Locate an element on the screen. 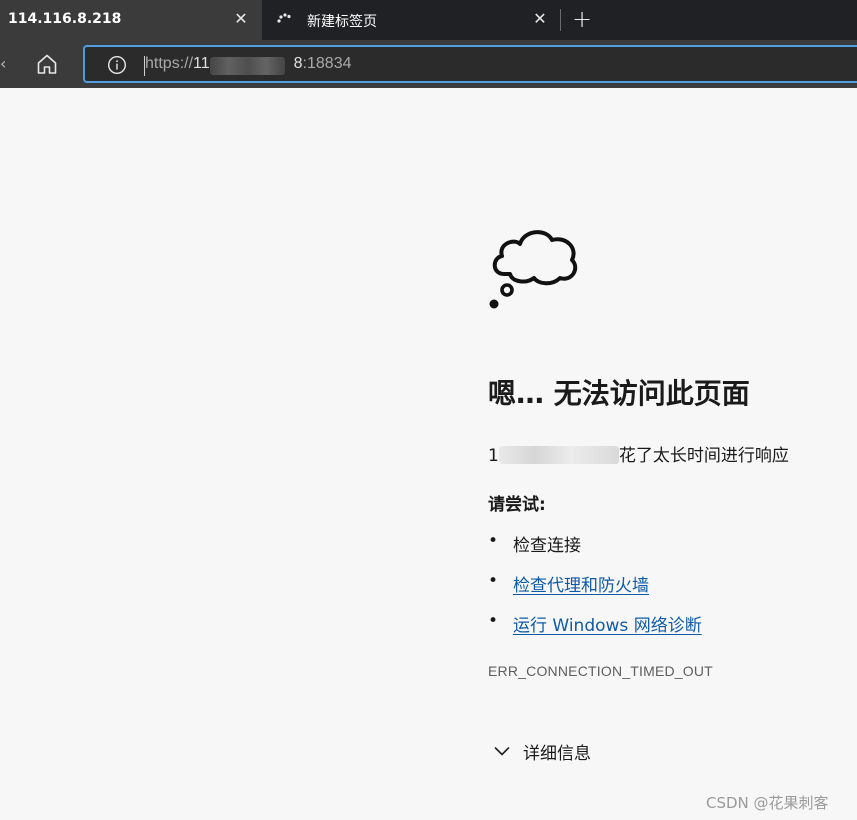  suggestion-check-connection: 检查连接 is located at coordinates (547, 546).